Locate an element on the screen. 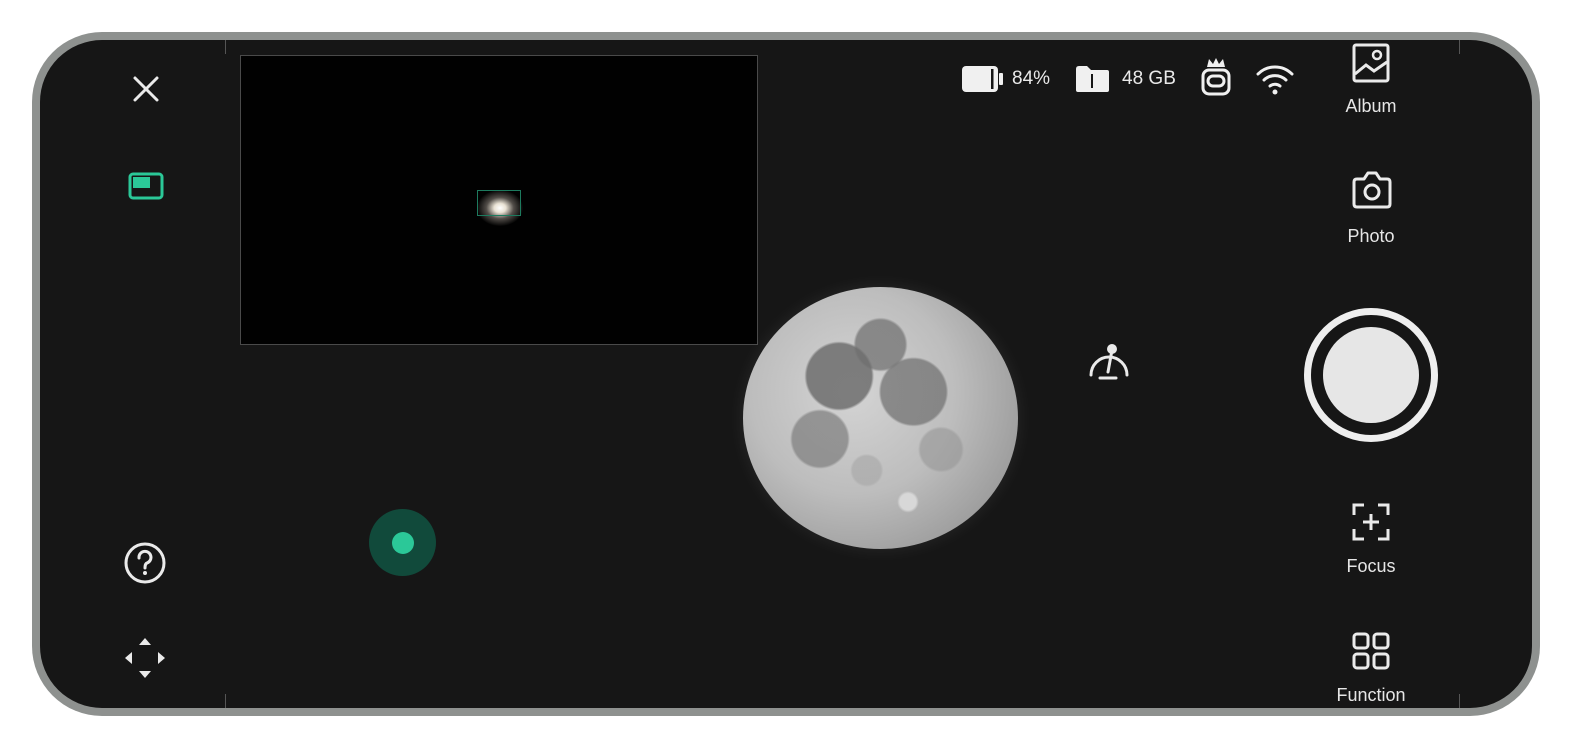 This screenshot has height=752, width=1580. battery-percent: 84% is located at coordinates (1031, 78).